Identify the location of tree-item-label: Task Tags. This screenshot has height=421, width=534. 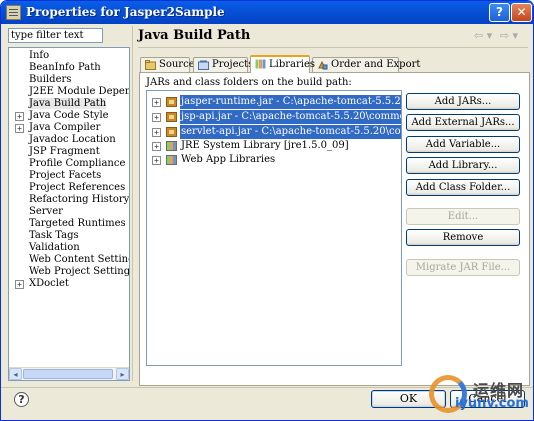
(54, 235).